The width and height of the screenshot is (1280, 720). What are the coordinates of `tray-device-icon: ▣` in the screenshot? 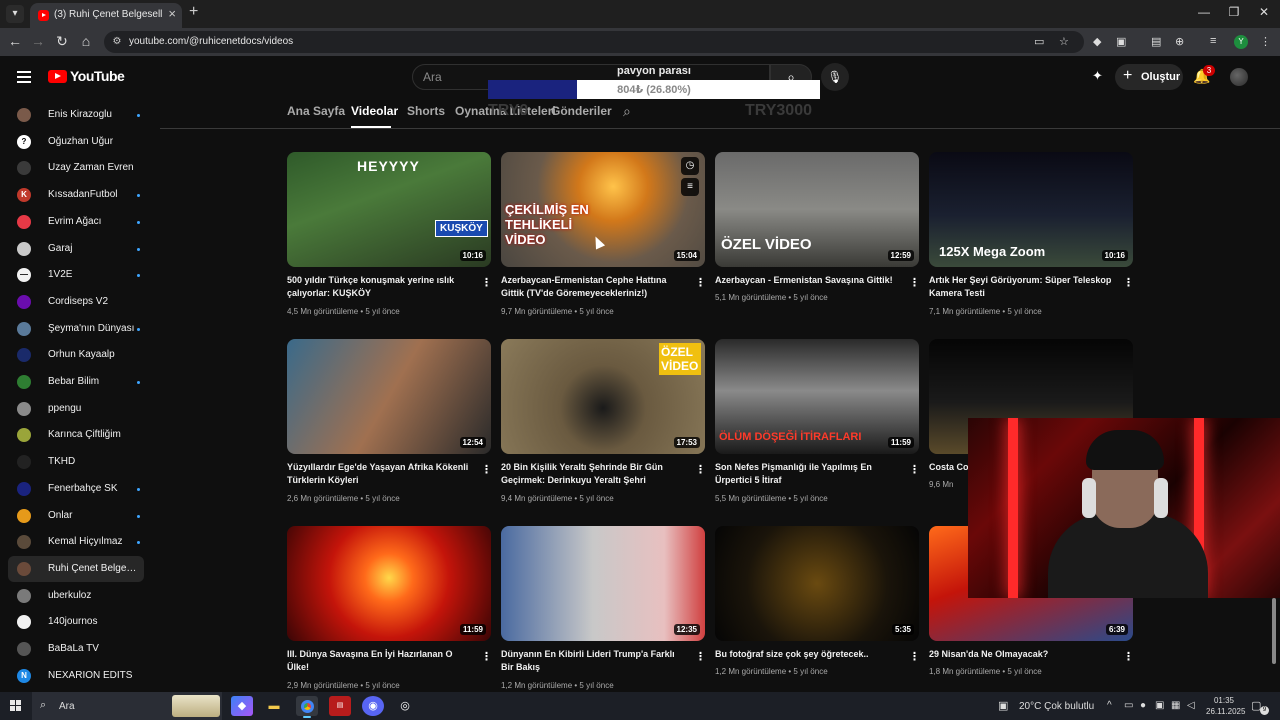 It's located at (1159, 705).